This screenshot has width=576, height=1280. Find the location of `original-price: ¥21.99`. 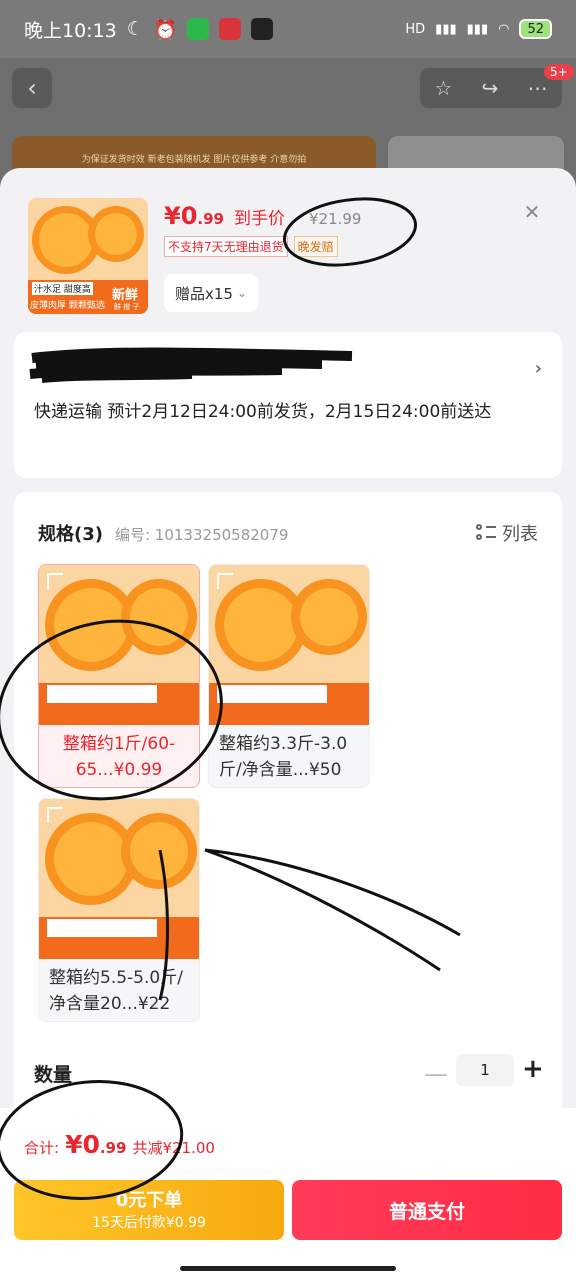

original-price: ¥21.99 is located at coordinates (335, 219).